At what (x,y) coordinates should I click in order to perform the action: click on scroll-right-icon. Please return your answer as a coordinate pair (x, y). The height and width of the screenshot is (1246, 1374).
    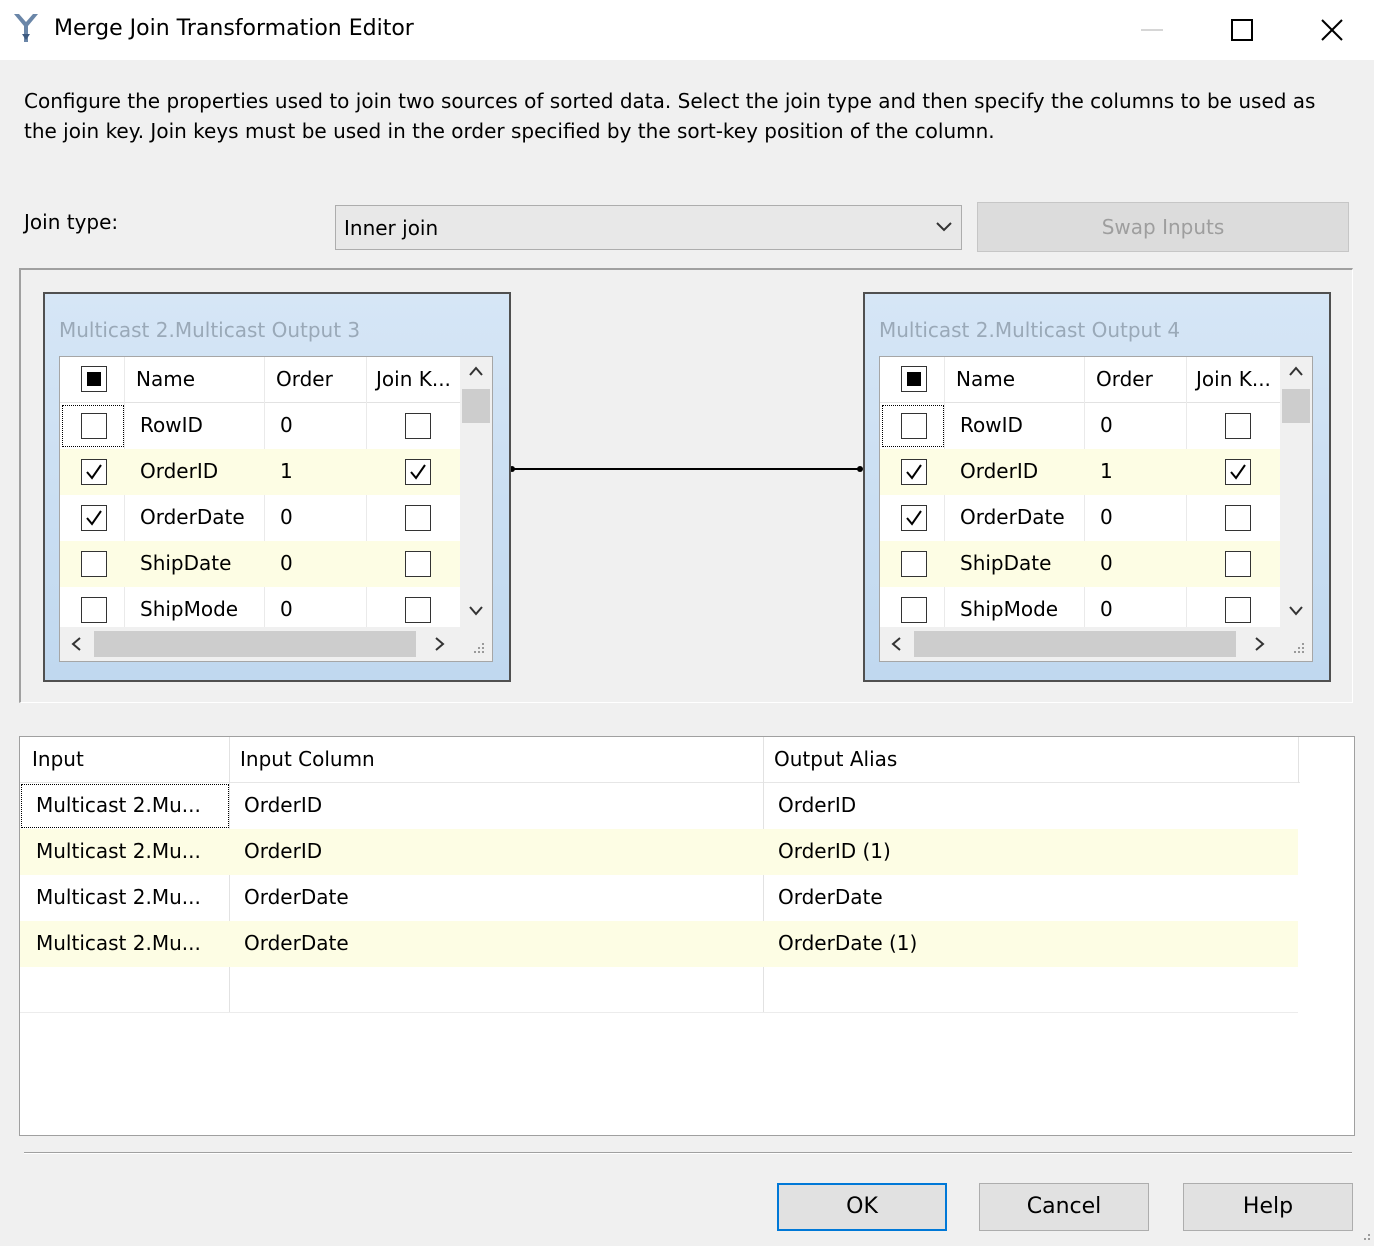
    Looking at the image, I should click on (1260, 644).